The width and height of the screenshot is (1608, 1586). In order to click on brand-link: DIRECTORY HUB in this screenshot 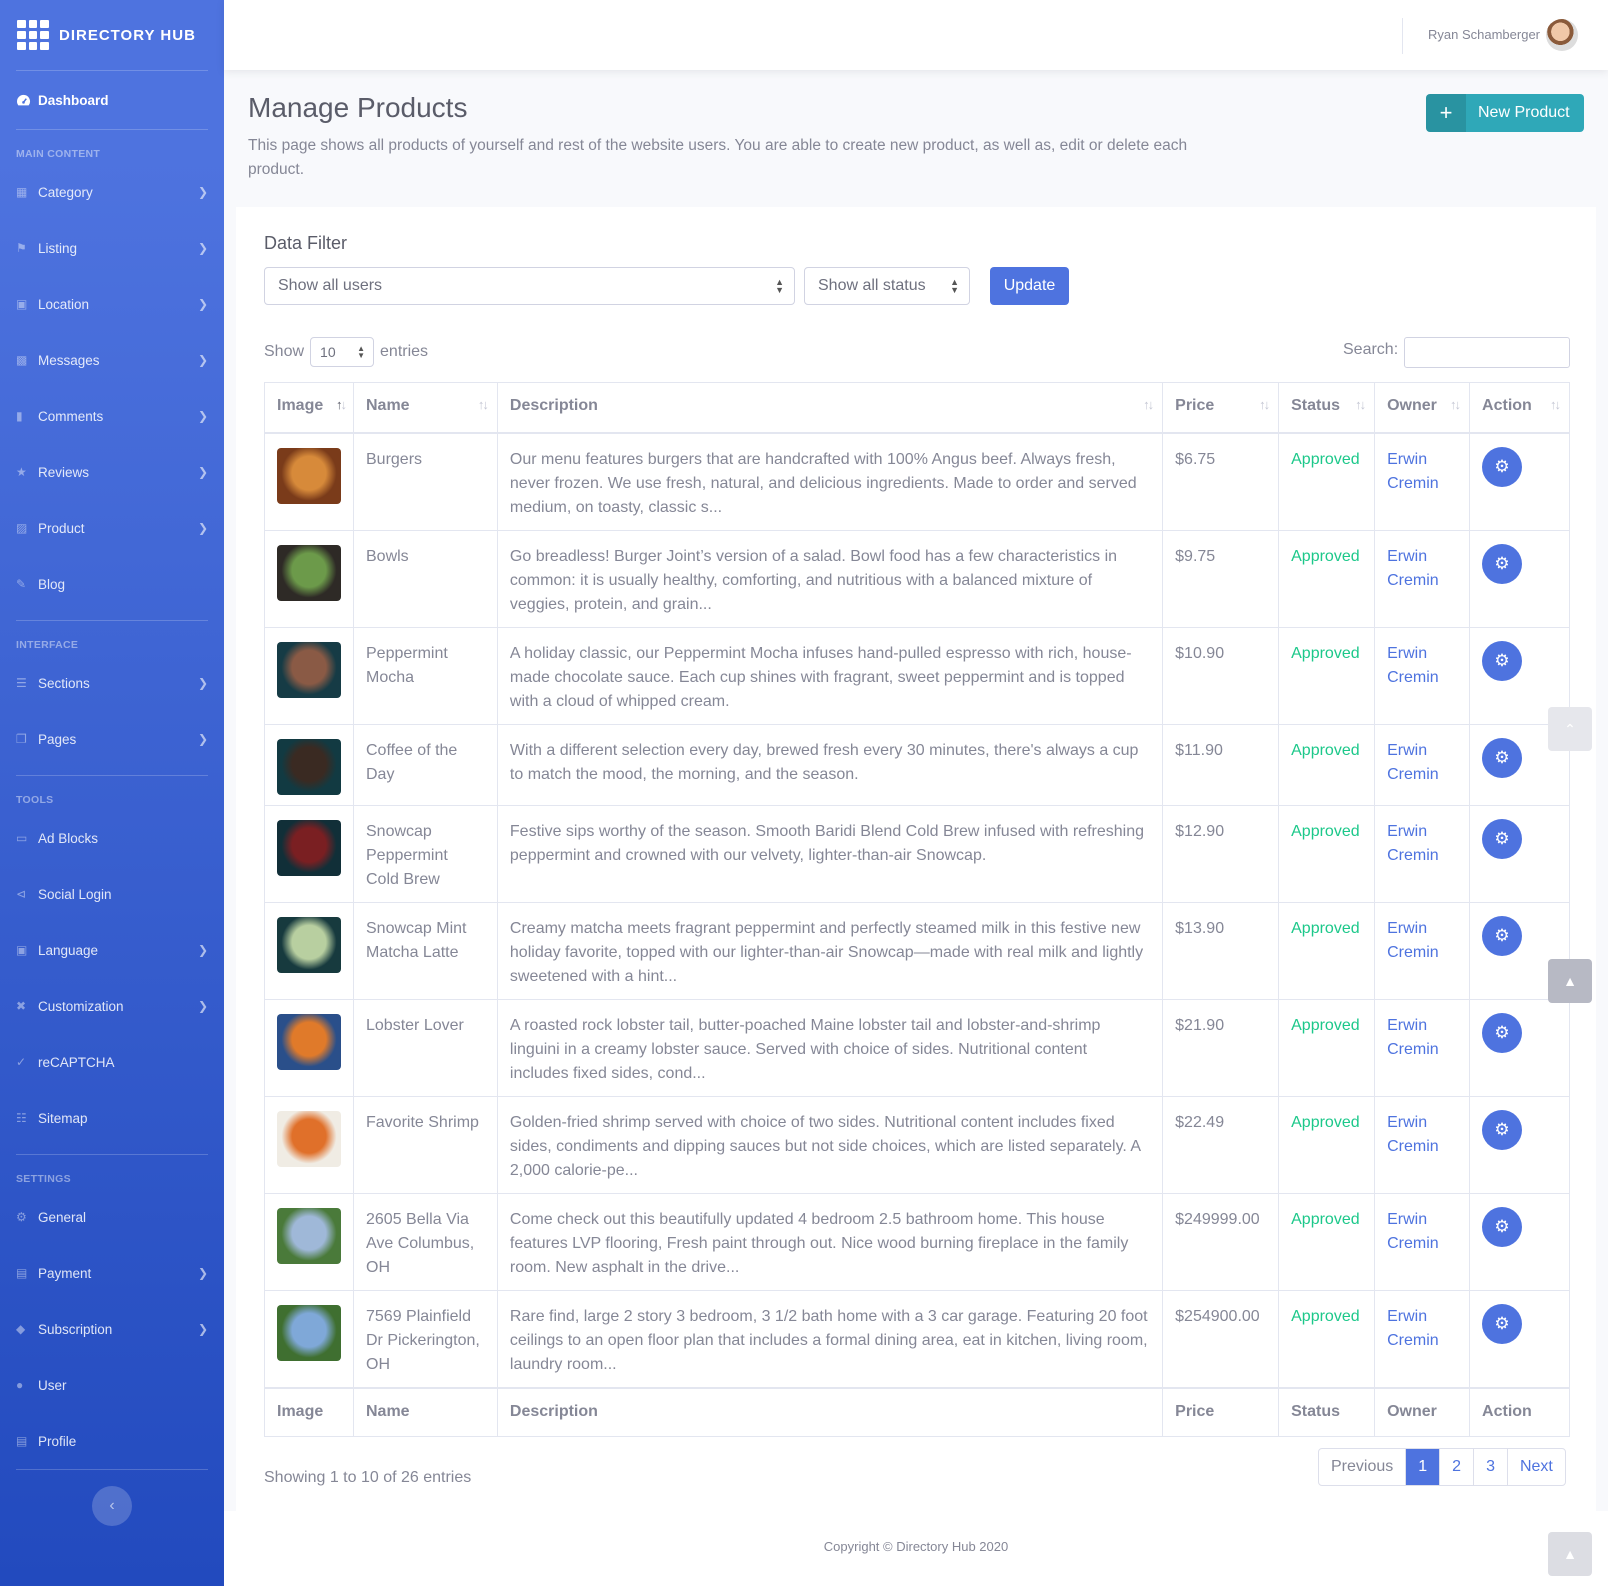, I will do `click(112, 35)`.